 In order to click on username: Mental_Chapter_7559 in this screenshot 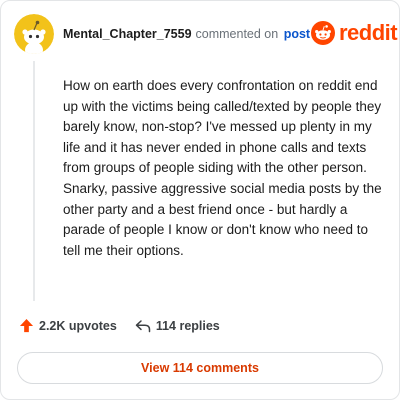, I will do `click(127, 34)`.